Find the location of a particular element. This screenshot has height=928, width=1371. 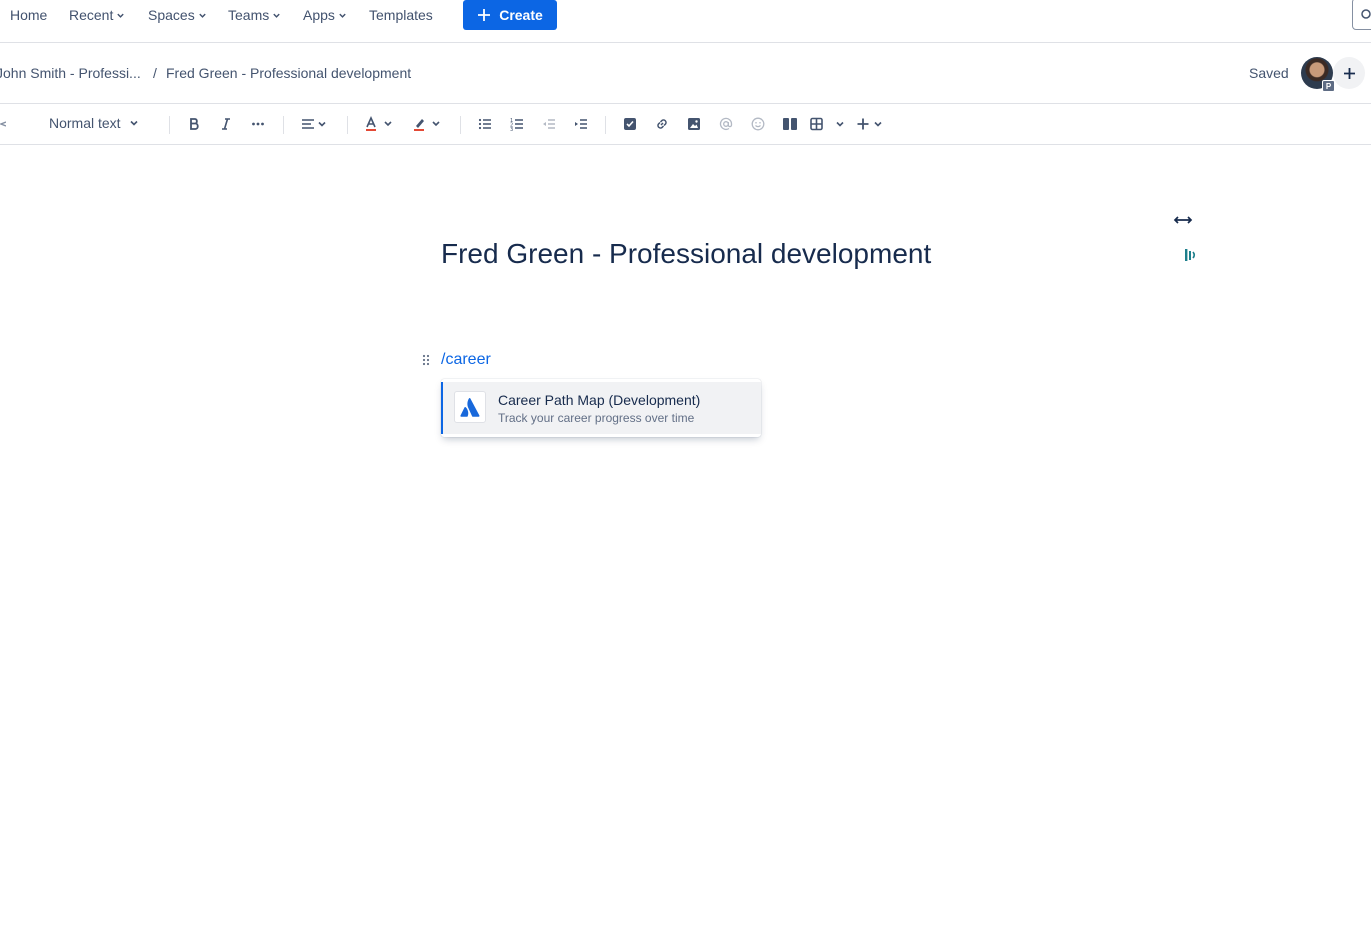

nav-recent-label: Recent is located at coordinates (91, 15).